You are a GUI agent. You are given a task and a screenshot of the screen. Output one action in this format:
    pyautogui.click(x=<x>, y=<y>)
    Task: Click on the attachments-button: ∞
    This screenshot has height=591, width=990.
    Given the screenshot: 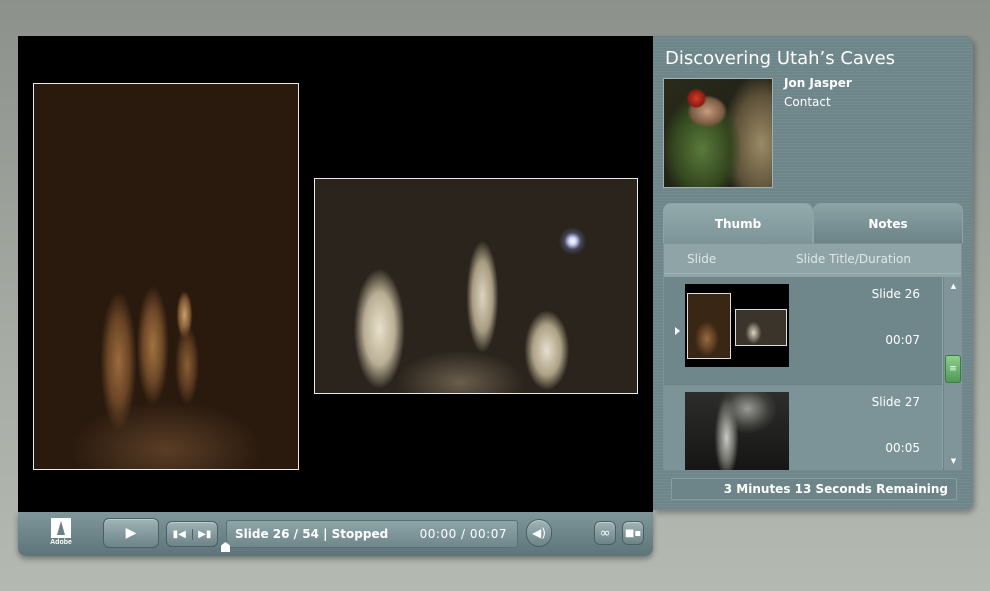 What is the action you would take?
    pyautogui.click(x=605, y=533)
    